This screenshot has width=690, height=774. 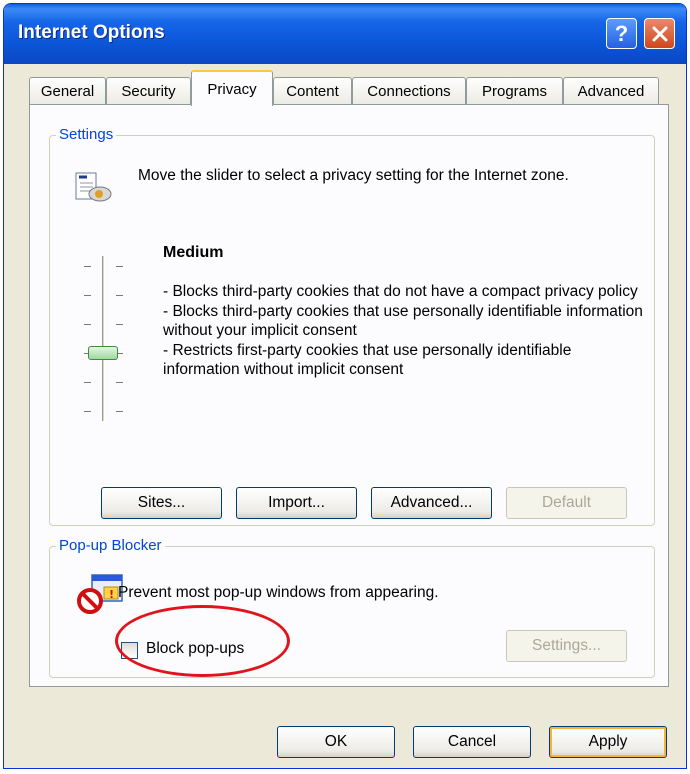 I want to click on block-popups-checkbox, so click(x=129, y=650).